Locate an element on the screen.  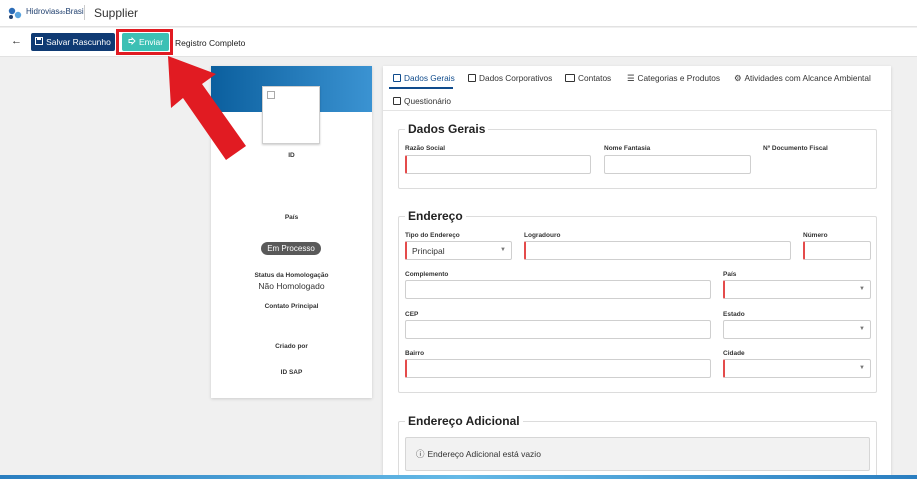
trade-name-input is located at coordinates (677, 164).